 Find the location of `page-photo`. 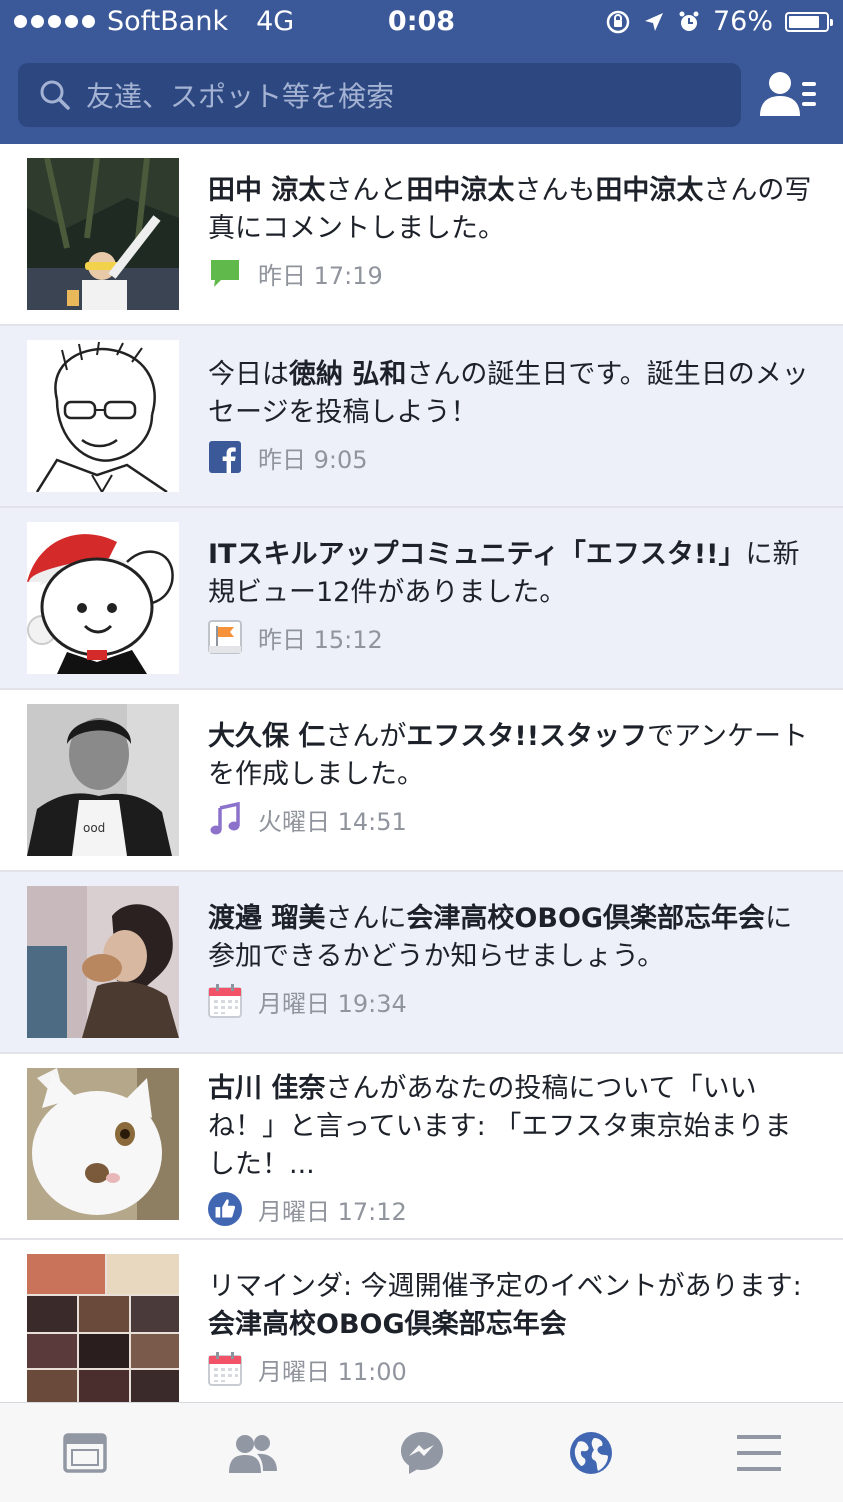

page-photo is located at coordinates (103, 598).